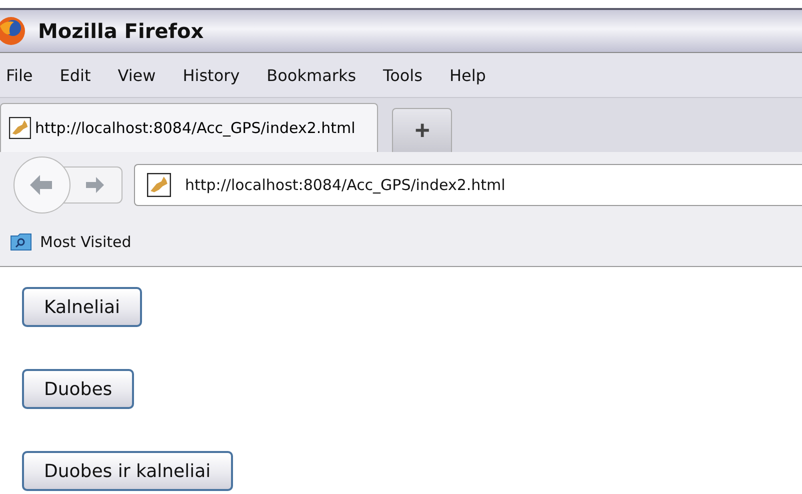  What do you see at coordinates (68, 185) in the screenshot?
I see `back-forward-icon` at bounding box center [68, 185].